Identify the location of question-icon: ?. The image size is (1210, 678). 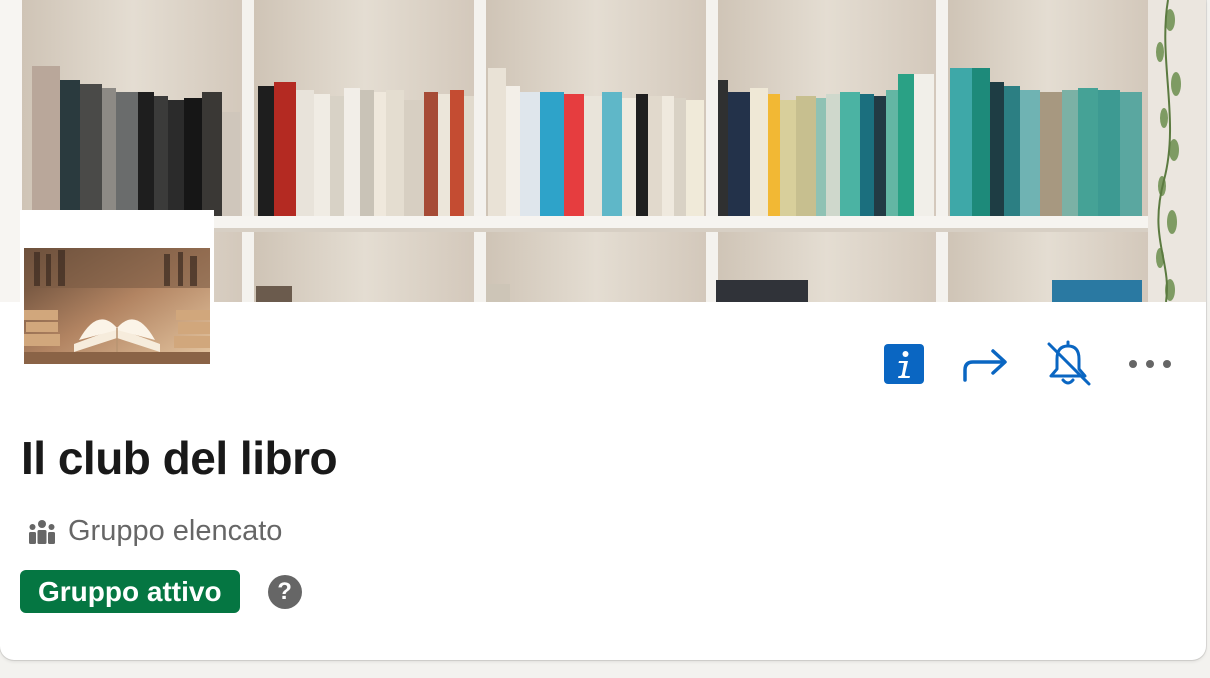
(284, 591).